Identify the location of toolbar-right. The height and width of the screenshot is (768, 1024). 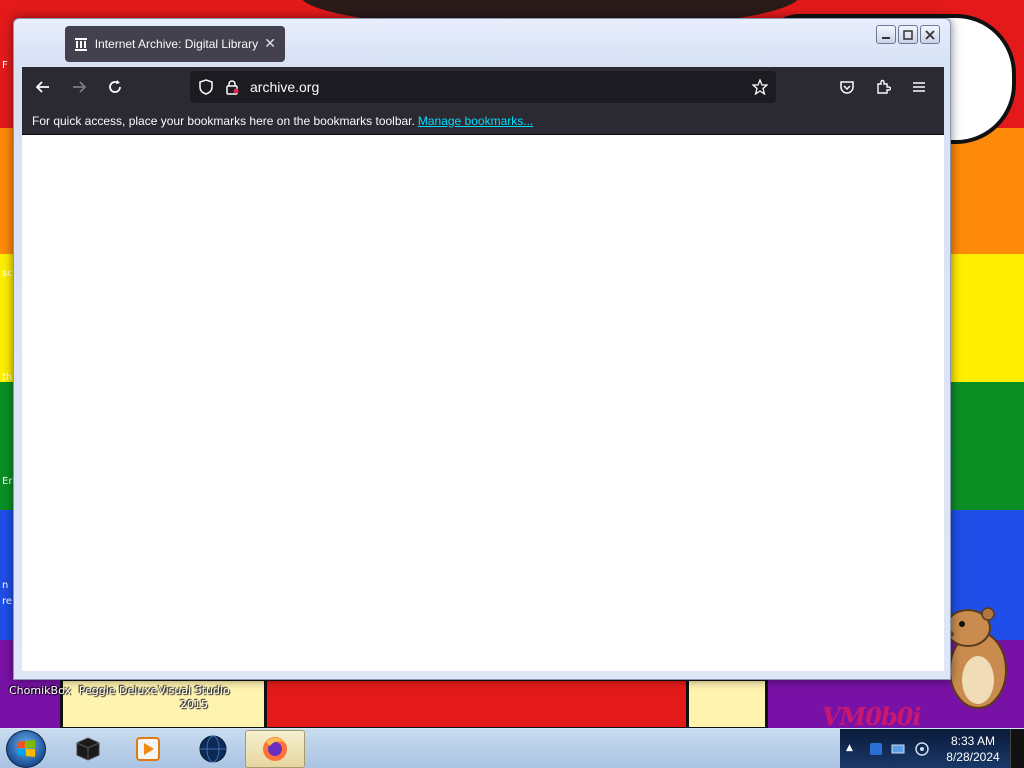
(883, 87).